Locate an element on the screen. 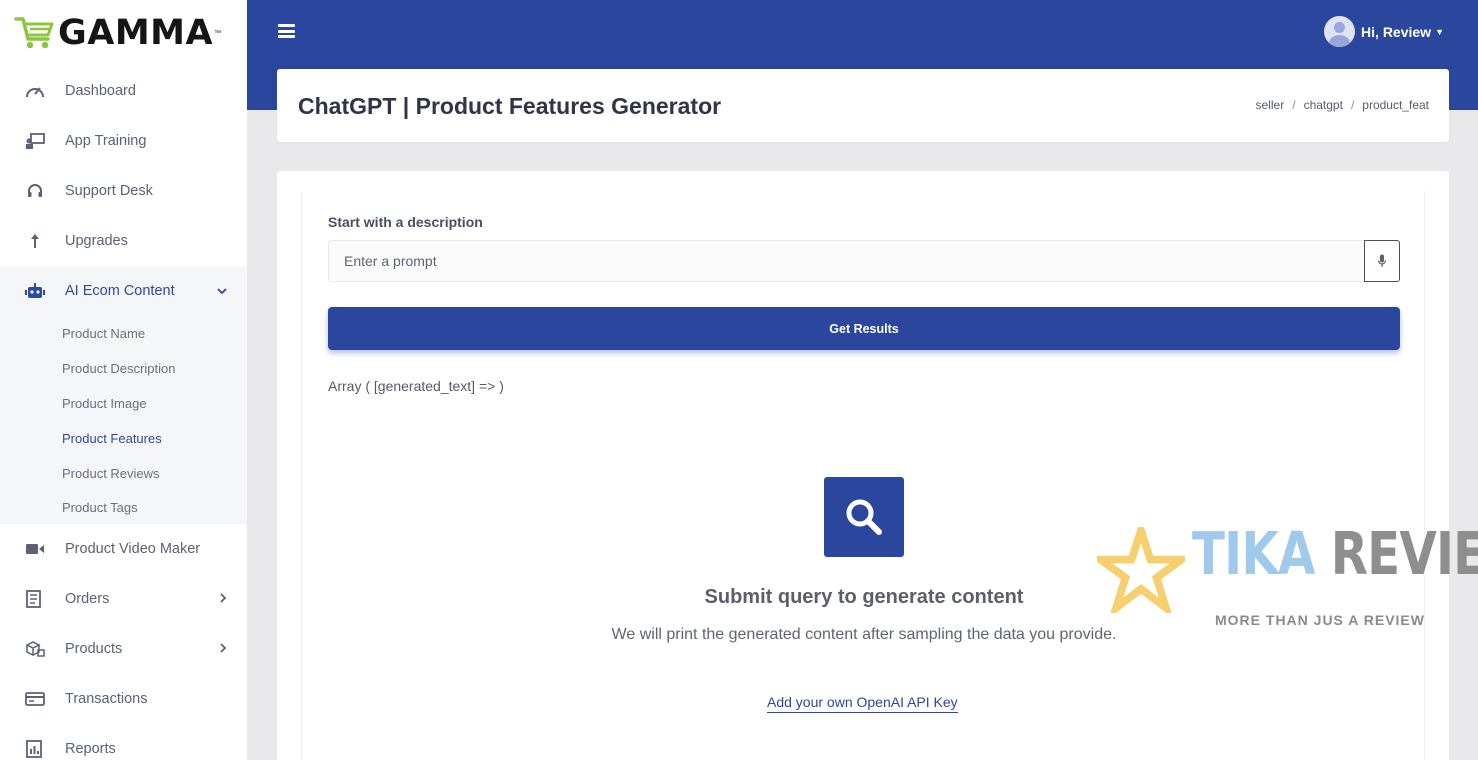  user-menu: Hi, Review ▼ is located at coordinates (1384, 31).